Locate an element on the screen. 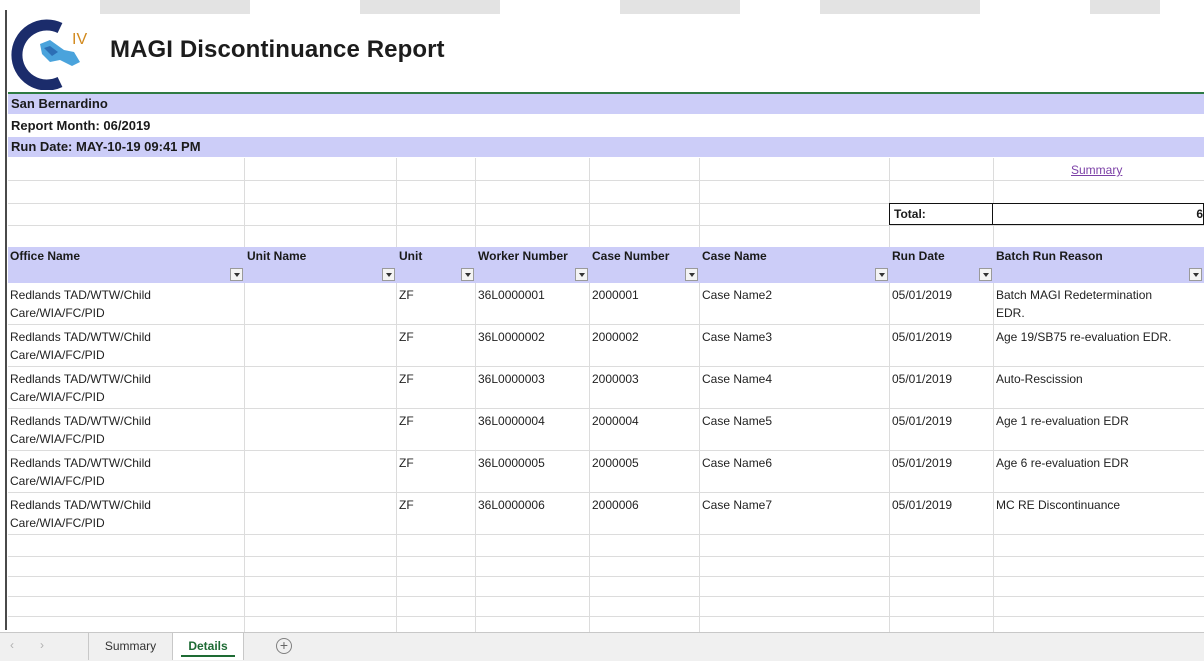 Image resolution: width=1204 pixels, height=661 pixels. prev-sheet-icon: ‹ is located at coordinates (12, 645).